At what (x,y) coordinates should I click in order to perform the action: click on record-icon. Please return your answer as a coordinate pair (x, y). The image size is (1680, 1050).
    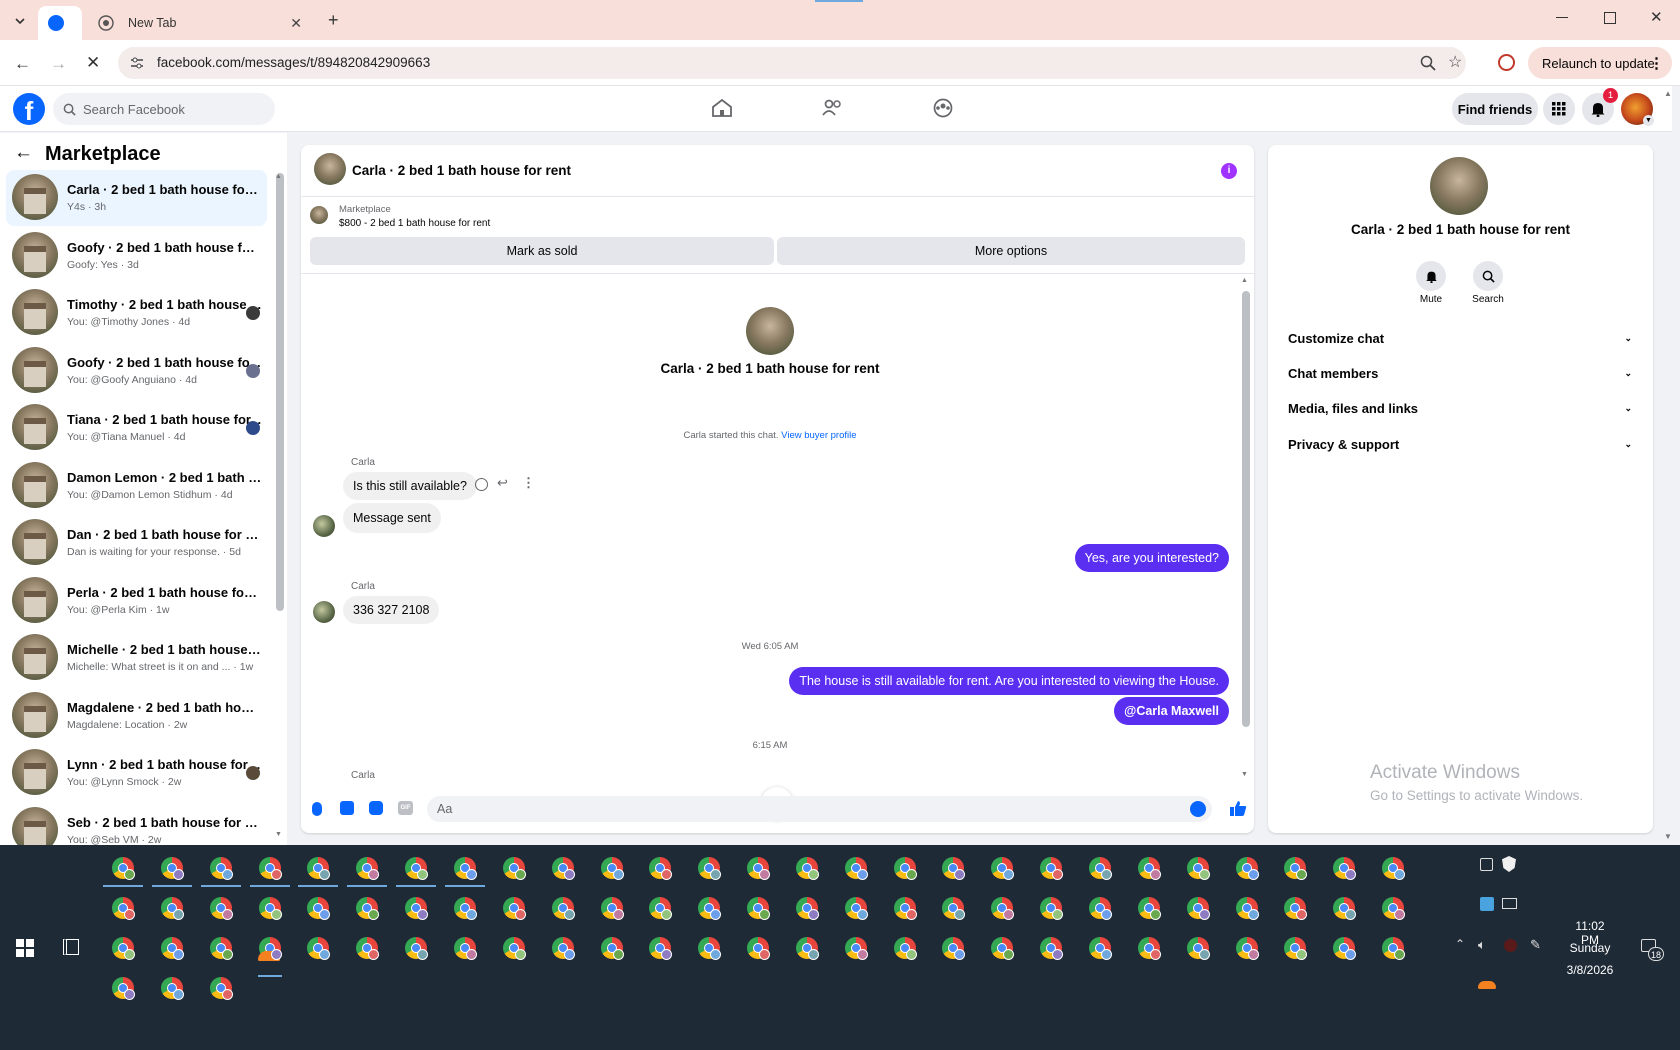
    Looking at the image, I should click on (1510, 945).